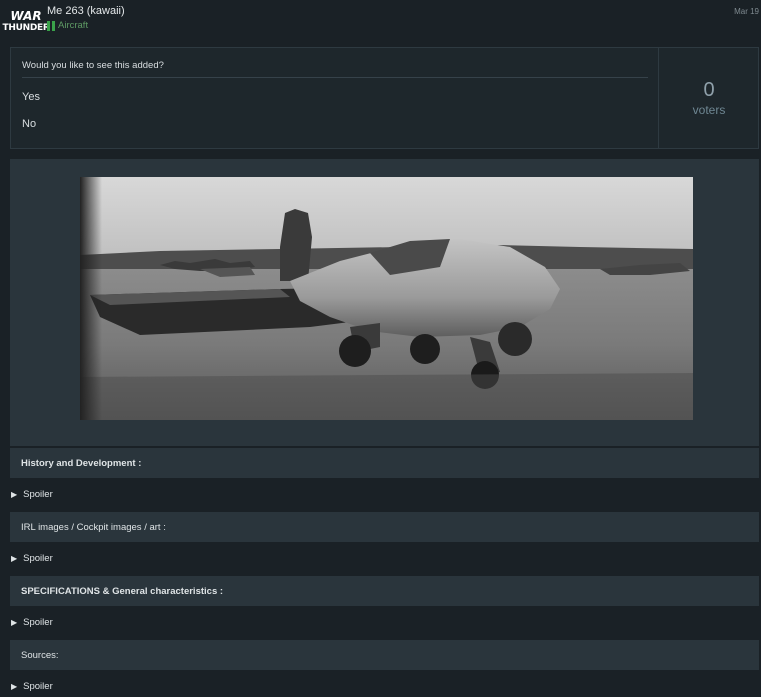 The height and width of the screenshot is (697, 761). Describe the element at coordinates (335, 98) in the screenshot. I see `poll-options-panel: Would you like to see this added? Yes No` at that location.